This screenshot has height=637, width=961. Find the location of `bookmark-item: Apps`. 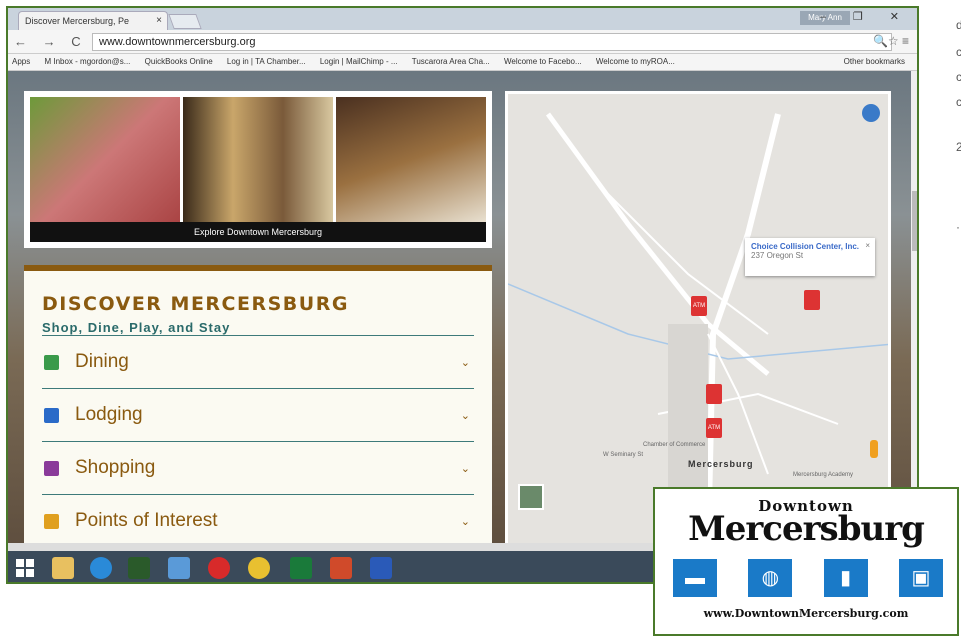

bookmark-item: Apps is located at coordinates (21, 61).